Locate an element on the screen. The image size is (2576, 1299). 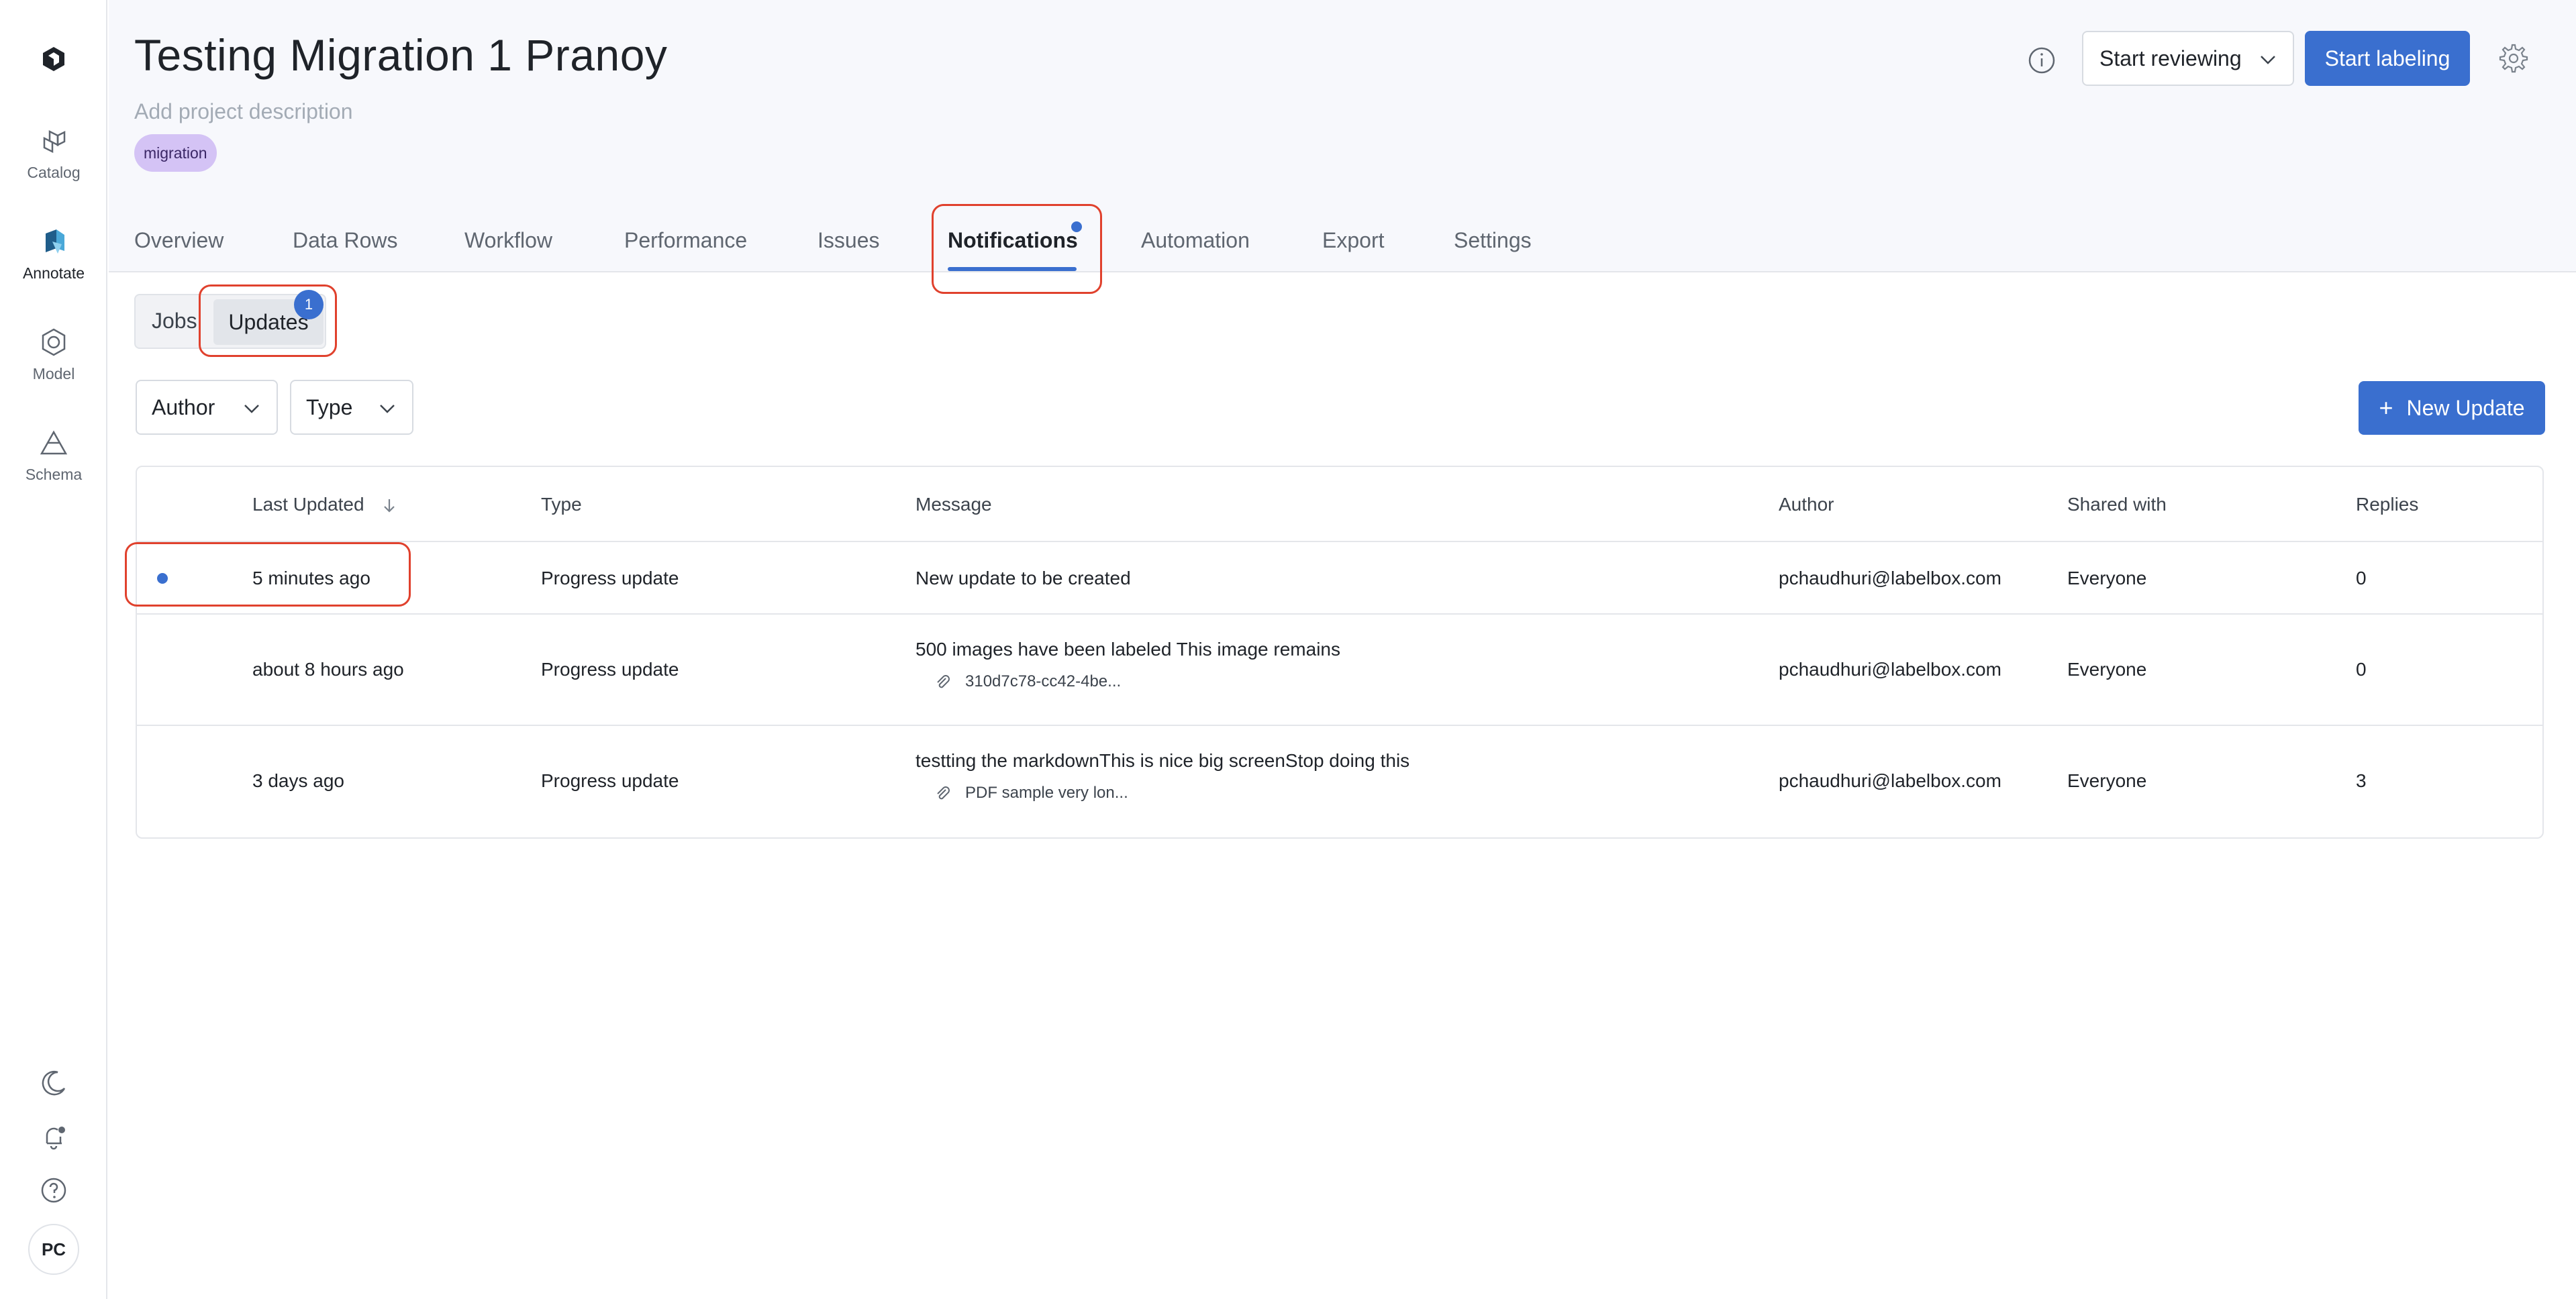
notifications-unread-dot is located at coordinates (1076, 227).